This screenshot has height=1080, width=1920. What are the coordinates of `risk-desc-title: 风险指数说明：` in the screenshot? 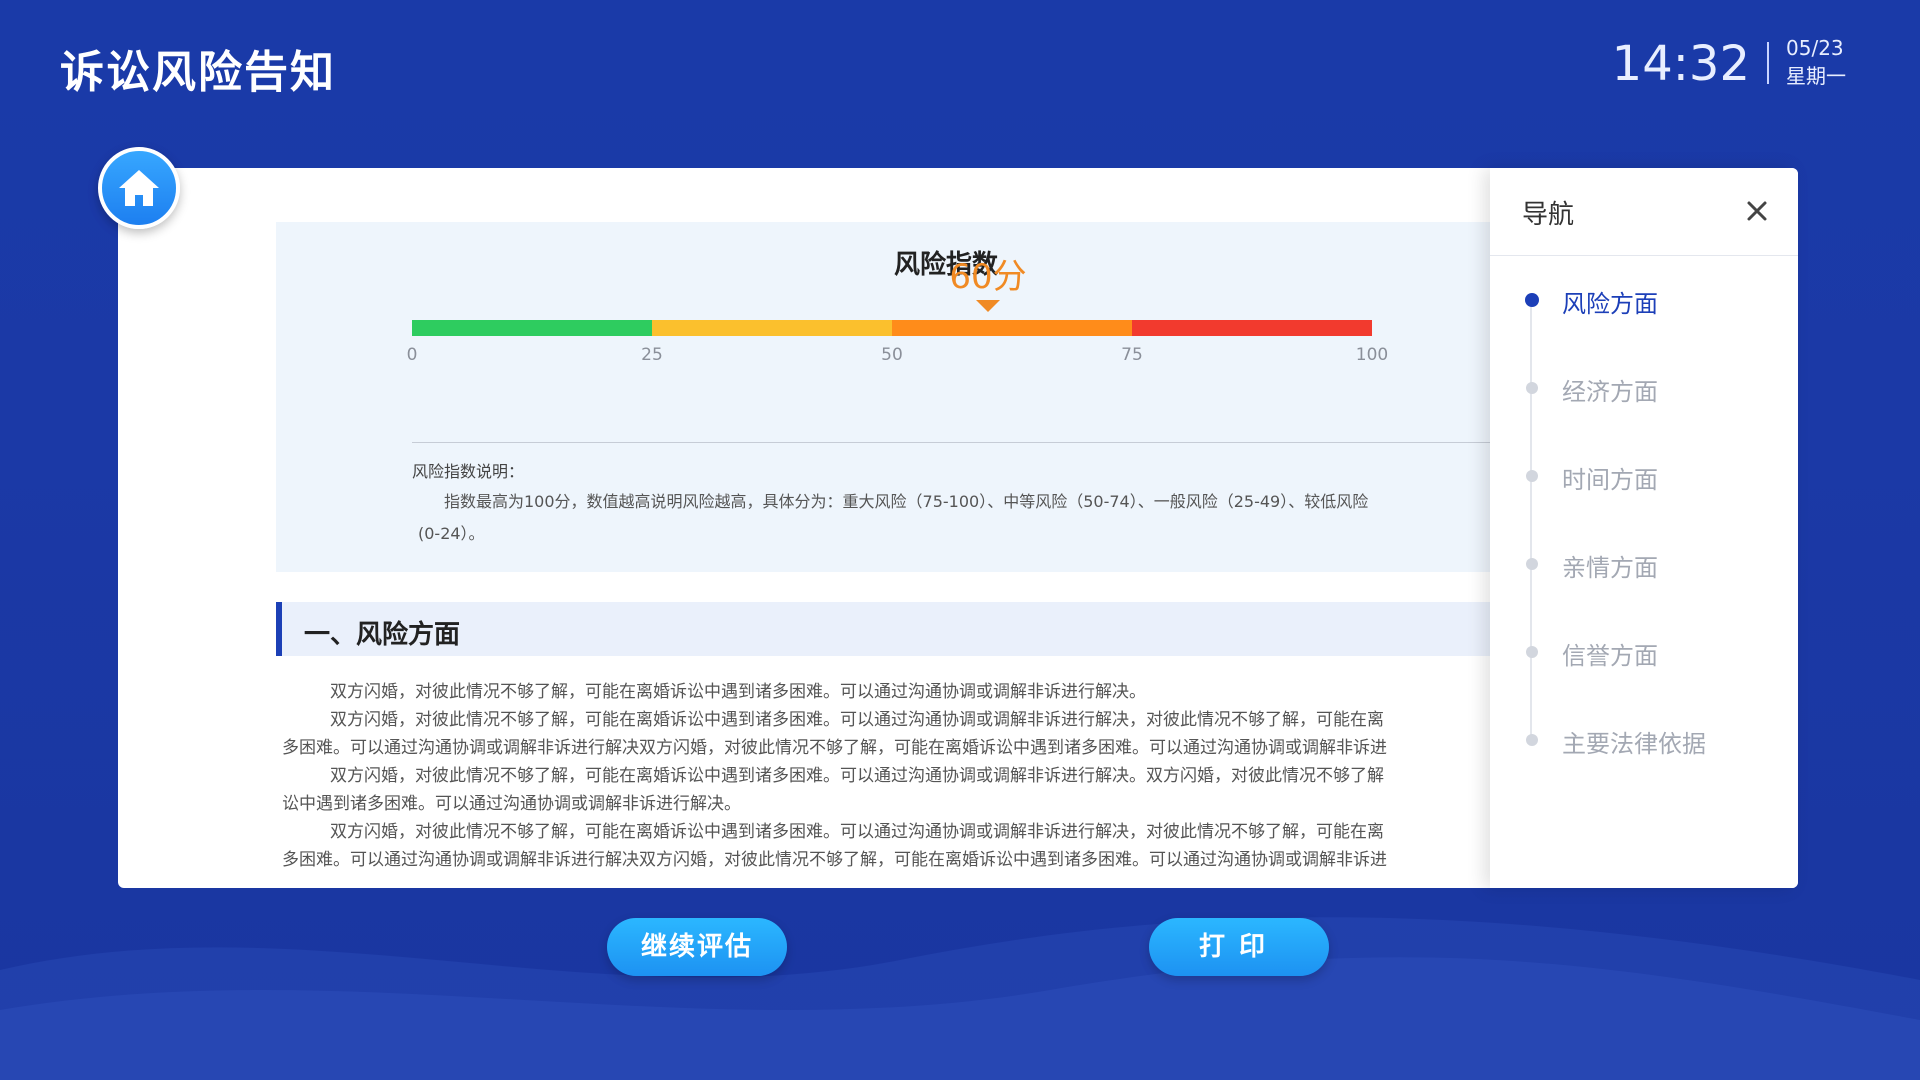 It's located at (468, 471).